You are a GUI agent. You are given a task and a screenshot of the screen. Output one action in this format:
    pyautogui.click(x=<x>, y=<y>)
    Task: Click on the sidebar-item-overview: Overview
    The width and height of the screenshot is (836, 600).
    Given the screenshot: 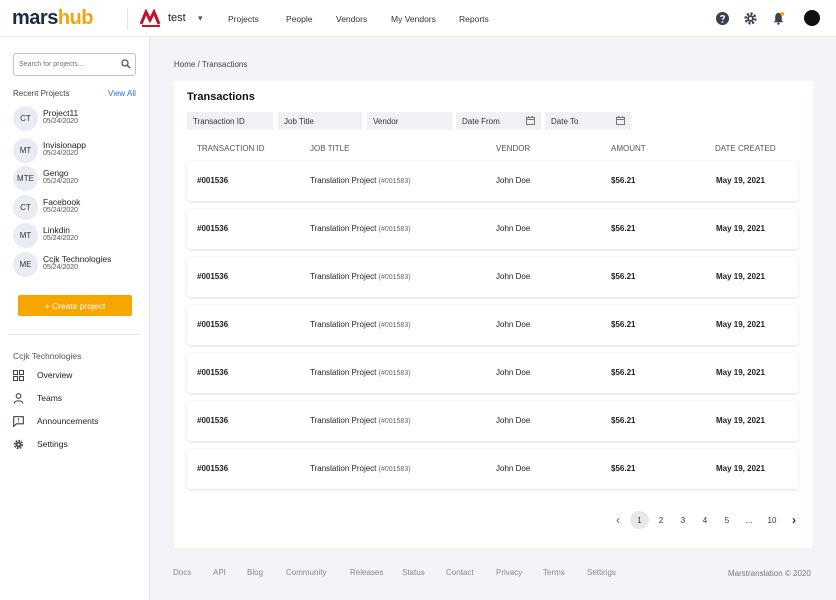 What is the action you would take?
    pyautogui.click(x=78, y=375)
    